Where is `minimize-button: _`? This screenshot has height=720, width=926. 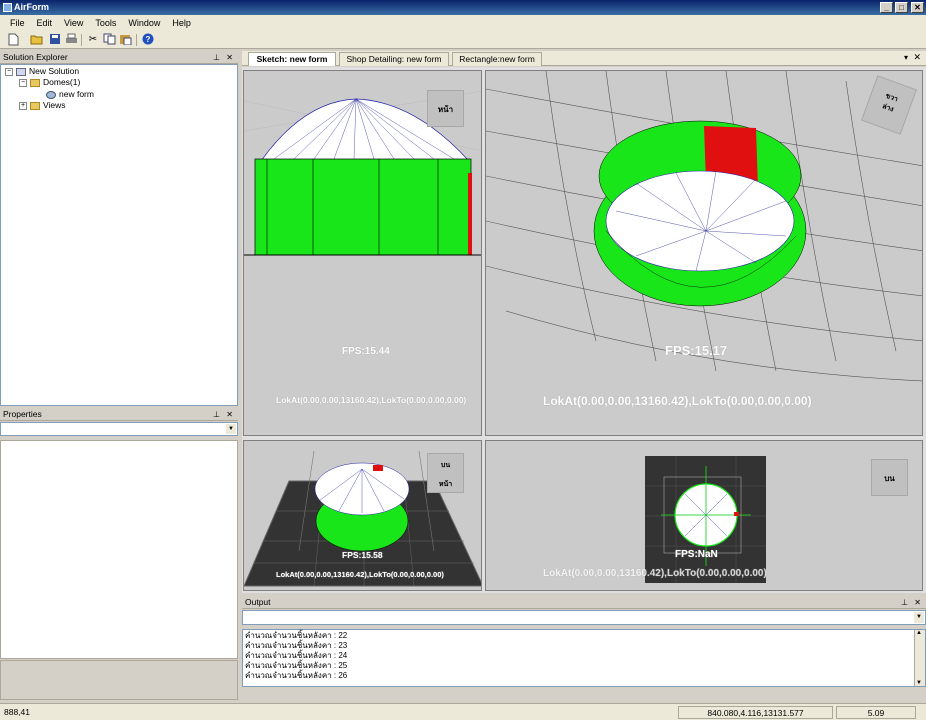
minimize-button: _ is located at coordinates (886, 7).